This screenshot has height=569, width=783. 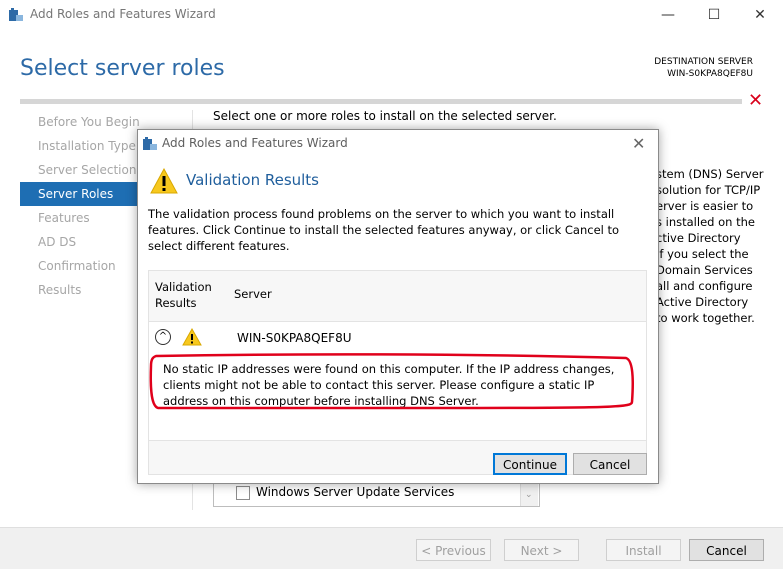 What do you see at coordinates (755, 100) in the screenshot?
I see `error-icon: ✕` at bounding box center [755, 100].